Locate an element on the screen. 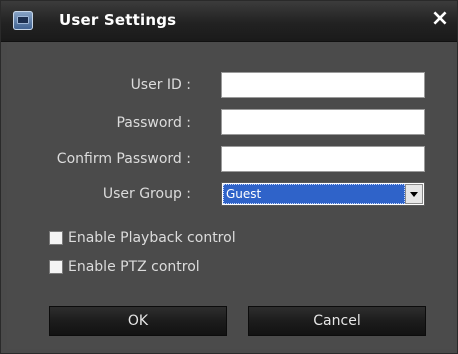 The image size is (458, 354). enable-playback-checkbox is located at coordinates (56, 238).